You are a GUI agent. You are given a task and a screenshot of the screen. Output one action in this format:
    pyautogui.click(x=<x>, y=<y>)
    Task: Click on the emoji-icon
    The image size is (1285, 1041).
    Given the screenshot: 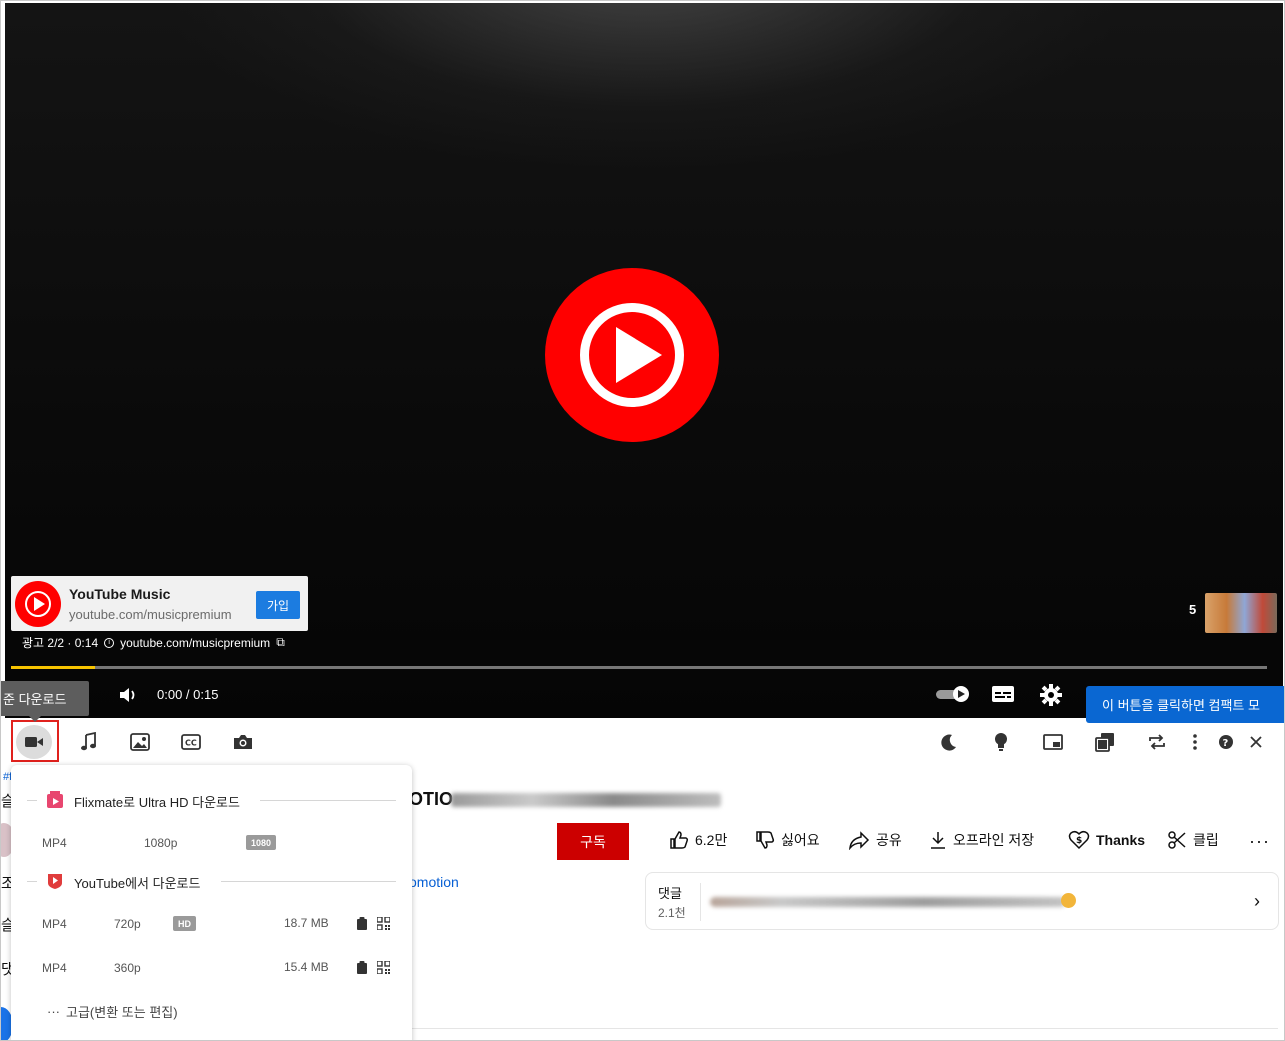 What is the action you would take?
    pyautogui.click(x=1068, y=900)
    